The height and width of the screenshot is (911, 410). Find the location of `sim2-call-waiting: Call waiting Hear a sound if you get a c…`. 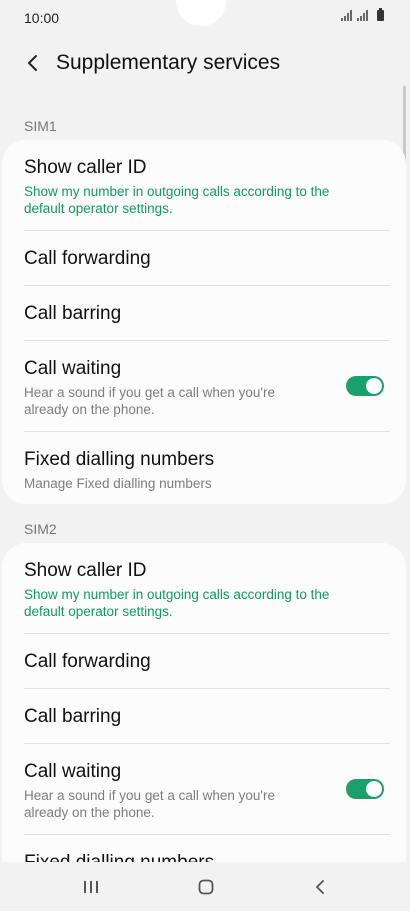

sim2-call-waiting: Call waiting Hear a sound if you get a c… is located at coordinates (207, 789).